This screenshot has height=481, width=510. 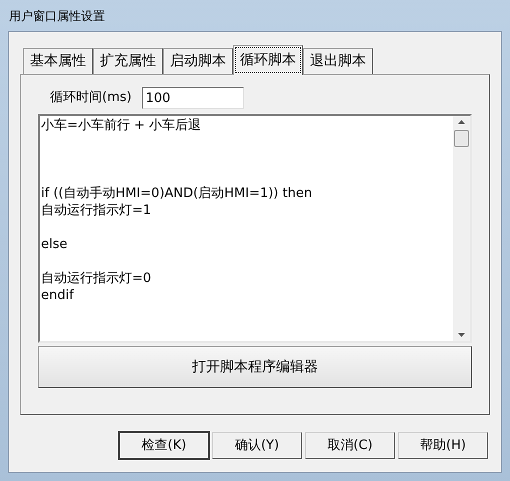 What do you see at coordinates (164, 445) in the screenshot?
I see `dialog-button: 检查(K)` at bounding box center [164, 445].